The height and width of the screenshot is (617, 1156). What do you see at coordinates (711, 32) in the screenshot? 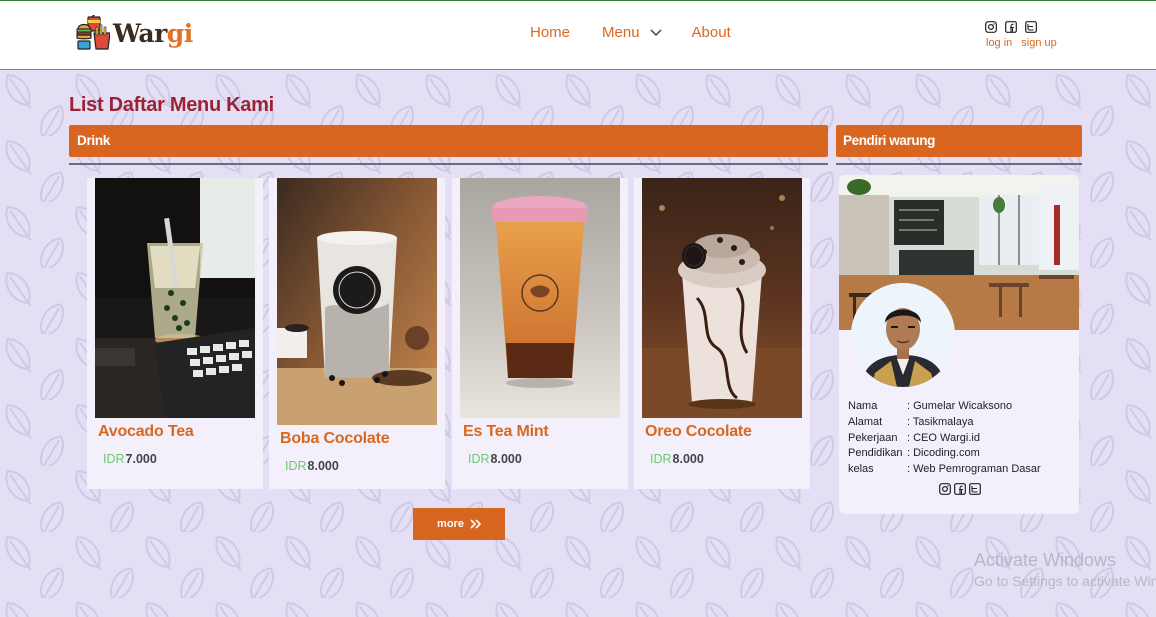
I see `nav-about: About` at bounding box center [711, 32].